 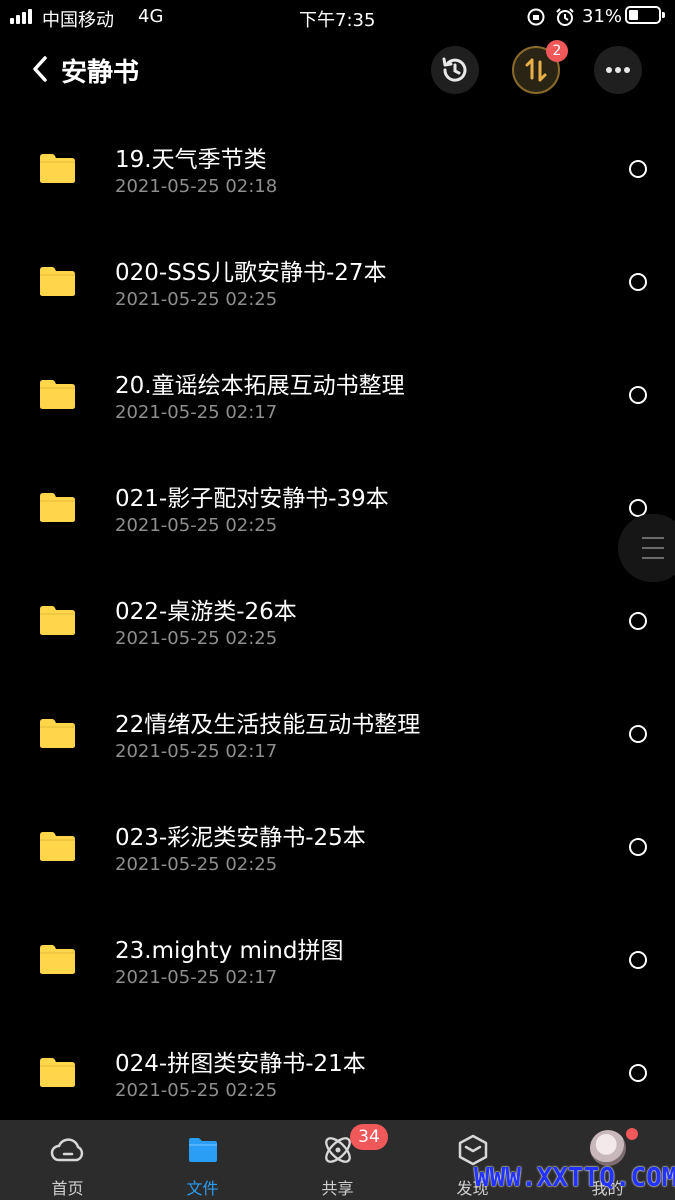 I want to click on more-button, so click(x=618, y=70).